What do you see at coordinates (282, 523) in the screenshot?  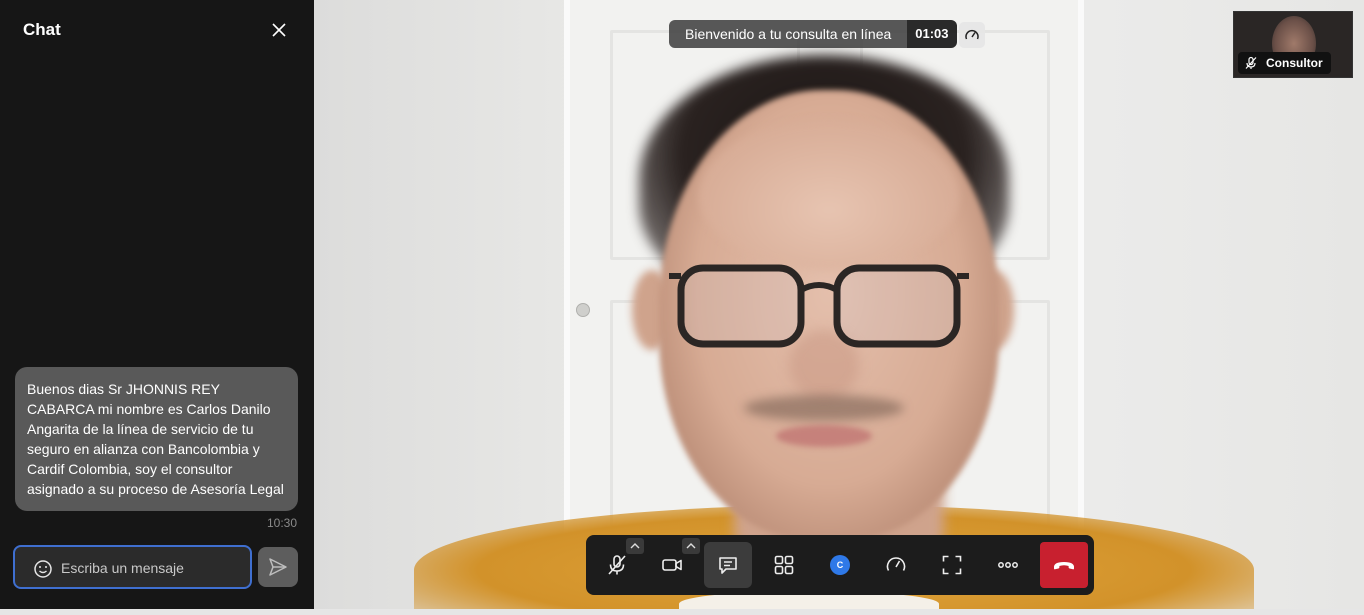 I see `chat-message-time: 10:30` at bounding box center [282, 523].